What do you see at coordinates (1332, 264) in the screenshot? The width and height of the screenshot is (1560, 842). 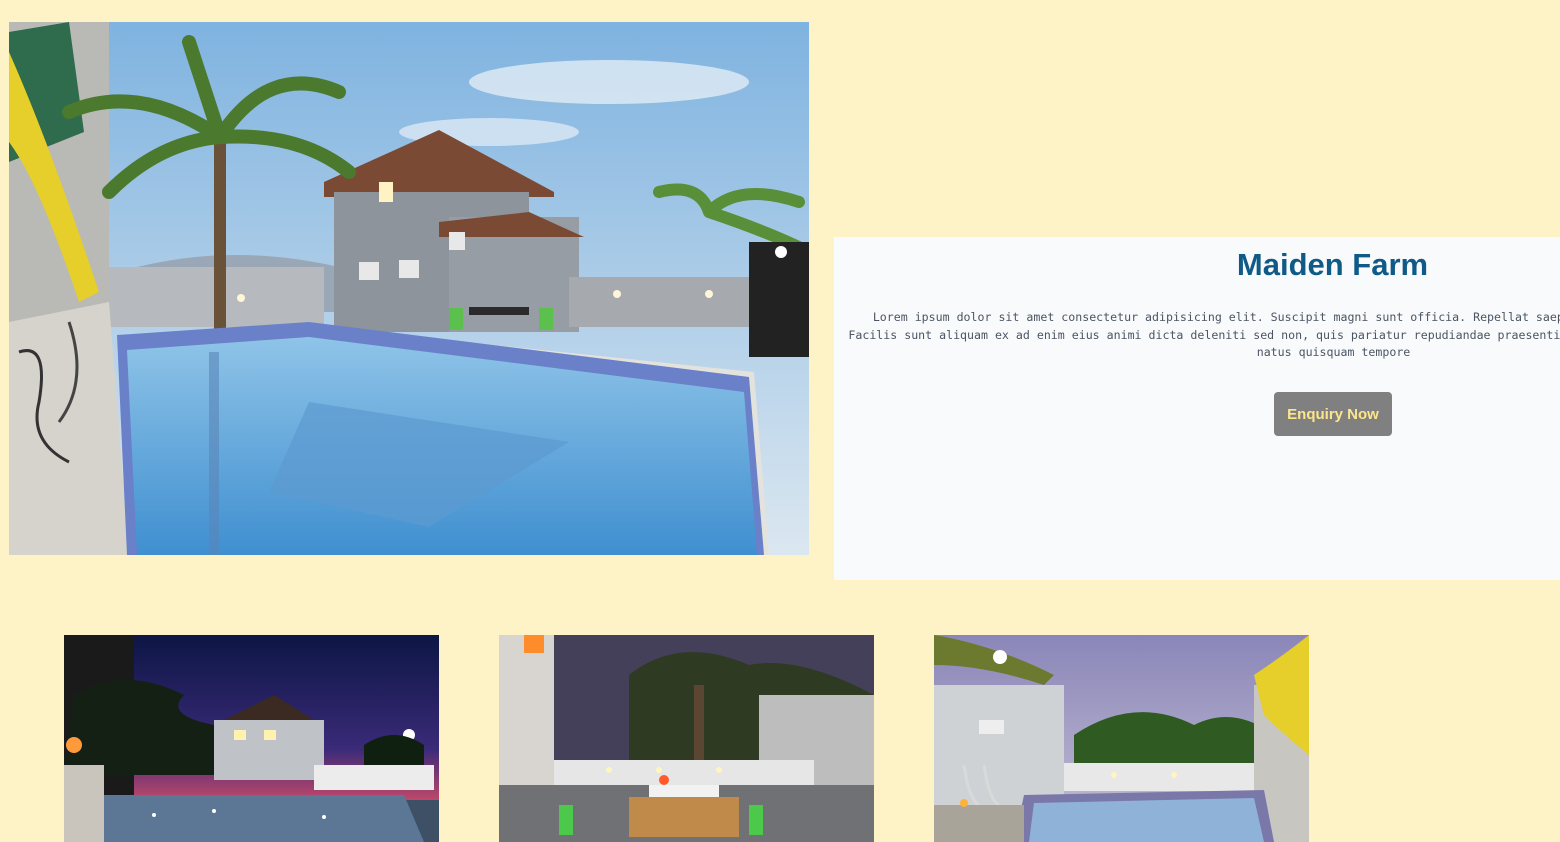 I see `property-title: Maiden Farm` at bounding box center [1332, 264].